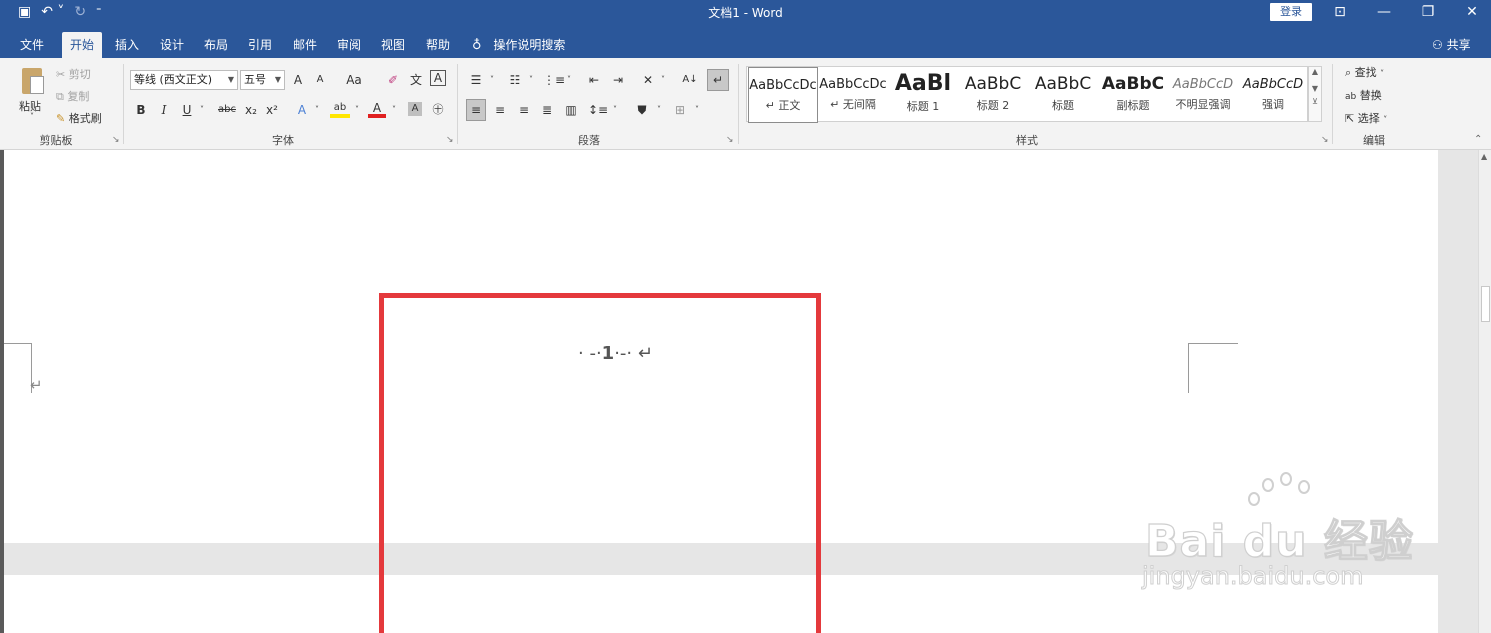  What do you see at coordinates (298, 80) in the screenshot?
I see `grow-font-icon: A` at bounding box center [298, 80].